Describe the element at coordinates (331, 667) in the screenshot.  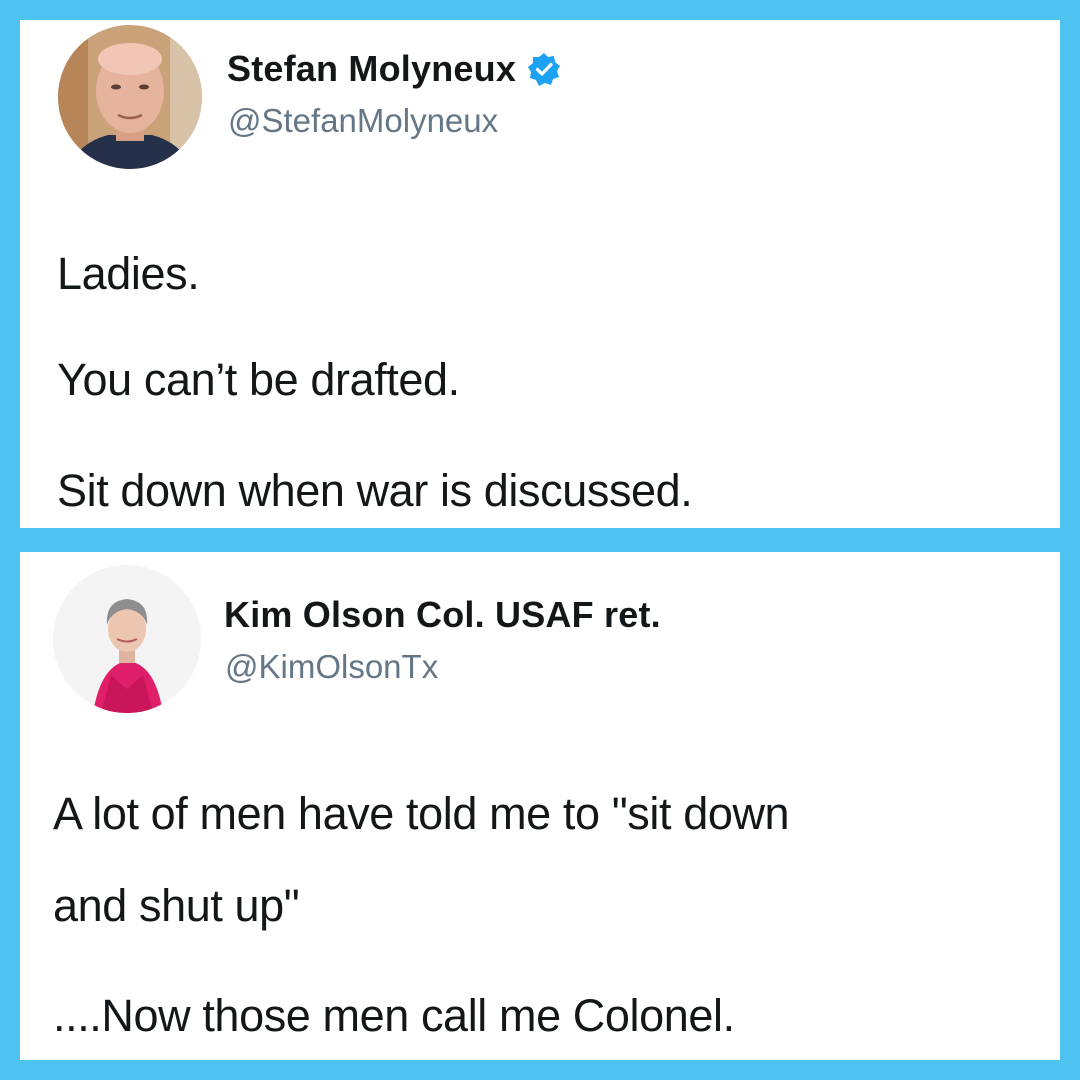
I see `user-handle: @KimOlsonTx` at that location.